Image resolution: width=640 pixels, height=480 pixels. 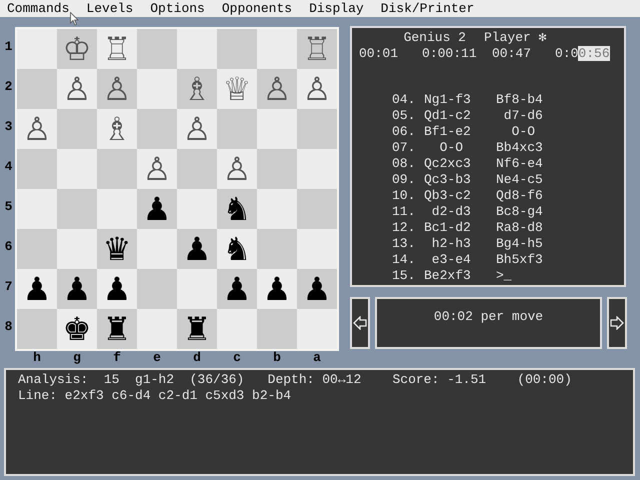 I want to click on previous-button, so click(x=360, y=323).